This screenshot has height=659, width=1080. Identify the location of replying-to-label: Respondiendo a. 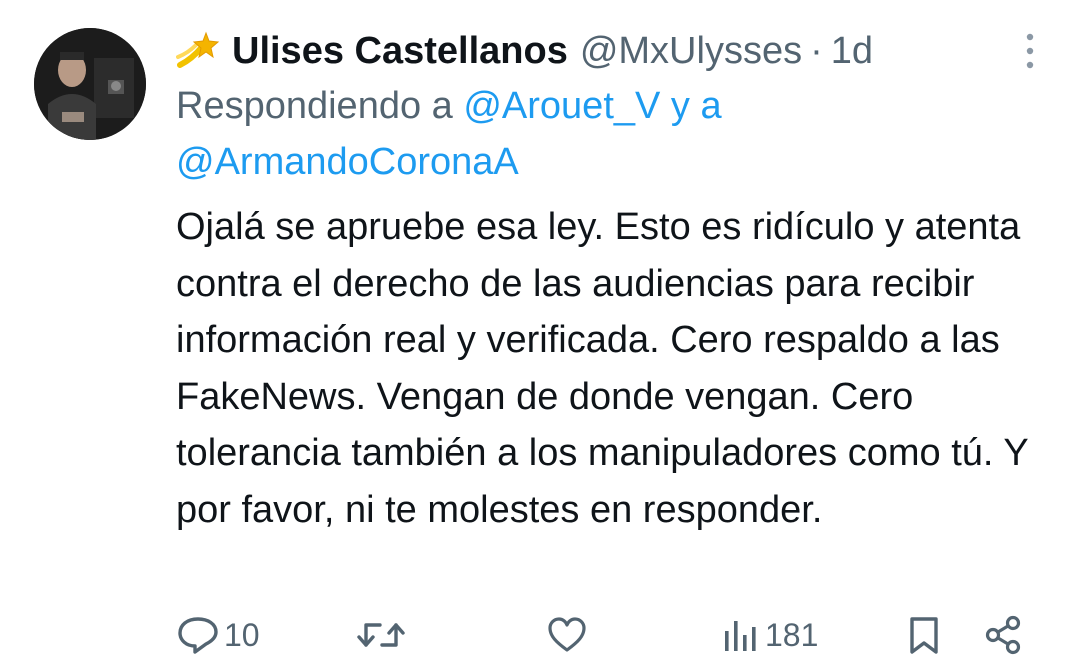
(314, 106).